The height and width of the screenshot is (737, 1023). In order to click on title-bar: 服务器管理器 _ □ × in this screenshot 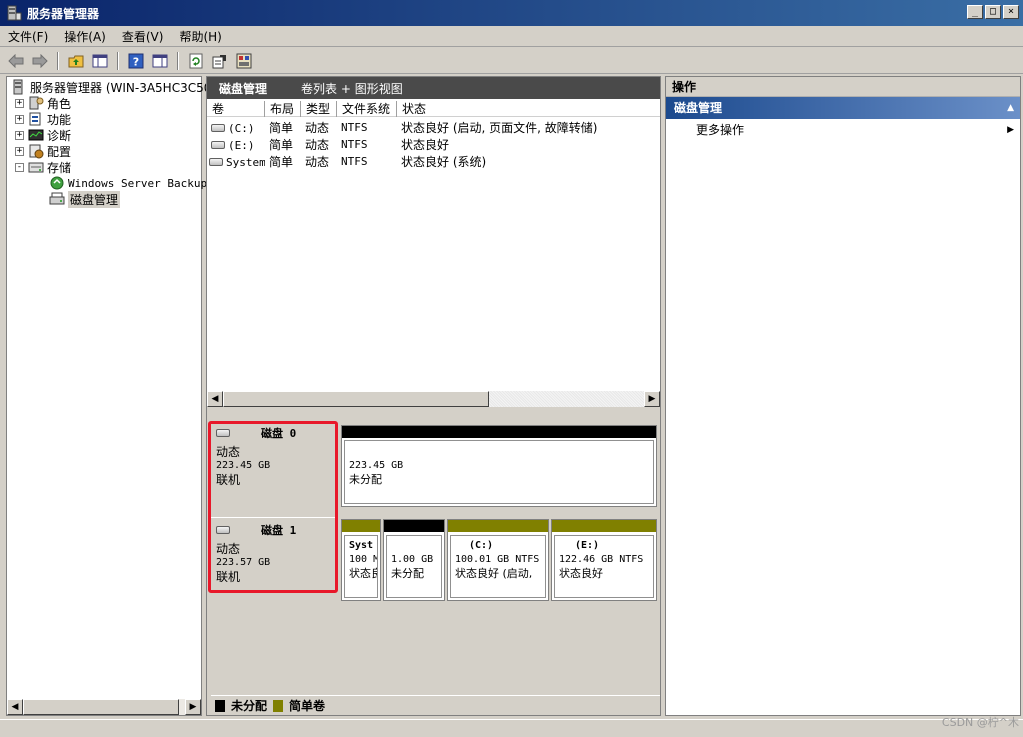, I will do `click(511, 13)`.